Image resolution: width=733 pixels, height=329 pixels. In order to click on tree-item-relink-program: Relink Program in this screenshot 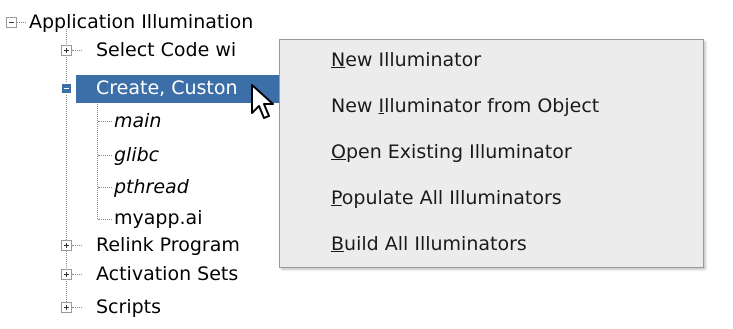, I will do `click(168, 245)`.